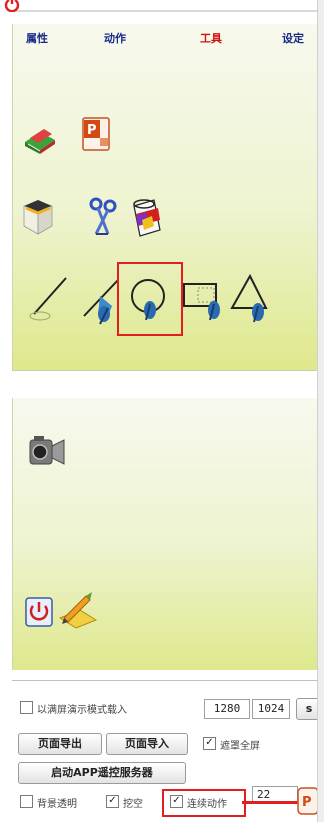  Describe the element at coordinates (271, 802) in the screenshot. I see `pointer-line` at that location.